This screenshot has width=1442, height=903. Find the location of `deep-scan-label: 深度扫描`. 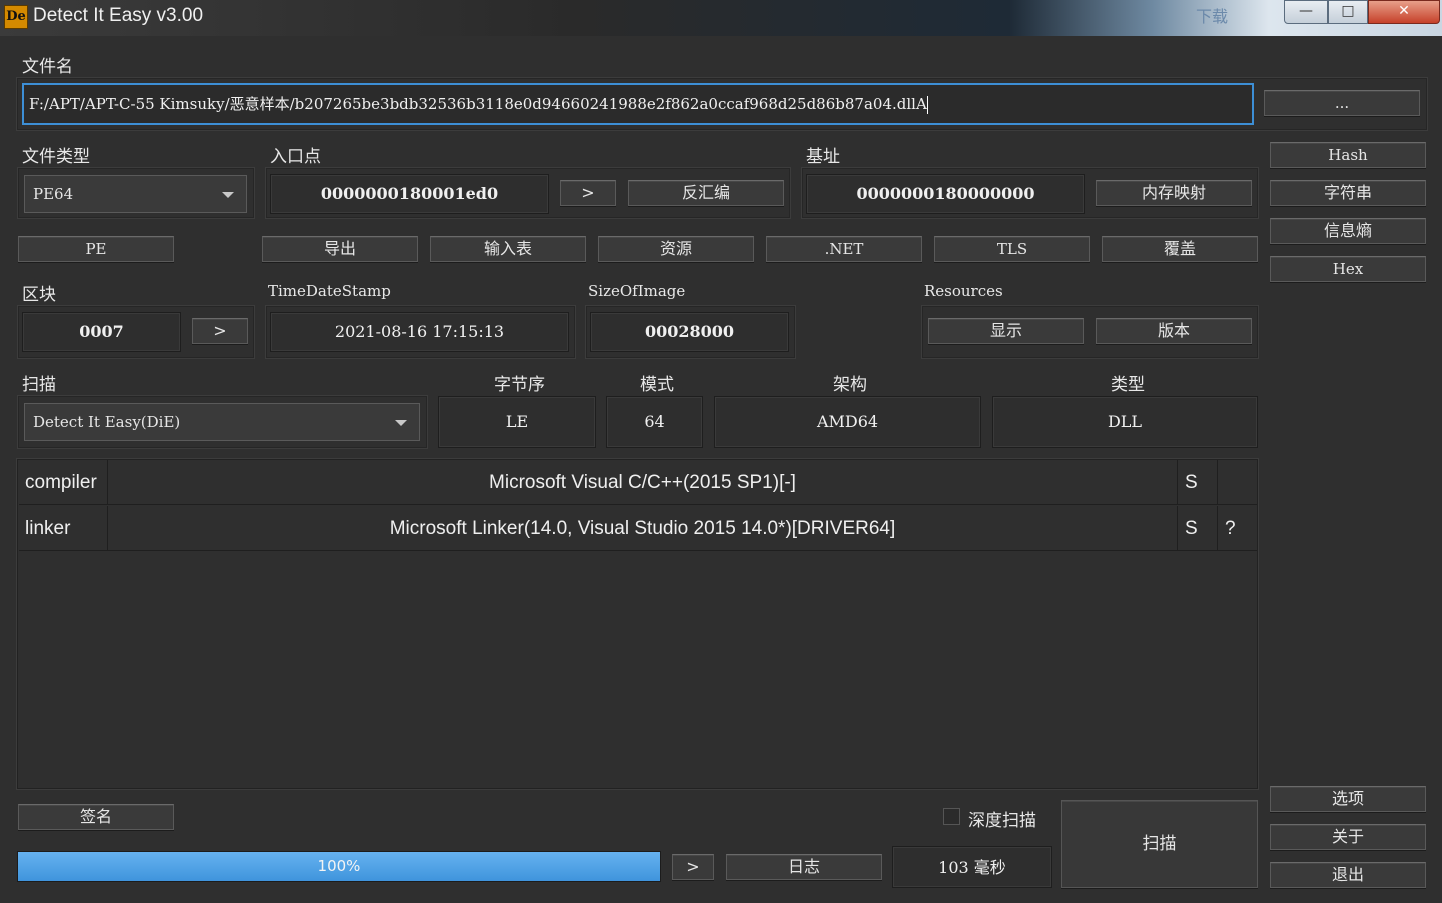

deep-scan-label: 深度扫描 is located at coordinates (1002, 821).